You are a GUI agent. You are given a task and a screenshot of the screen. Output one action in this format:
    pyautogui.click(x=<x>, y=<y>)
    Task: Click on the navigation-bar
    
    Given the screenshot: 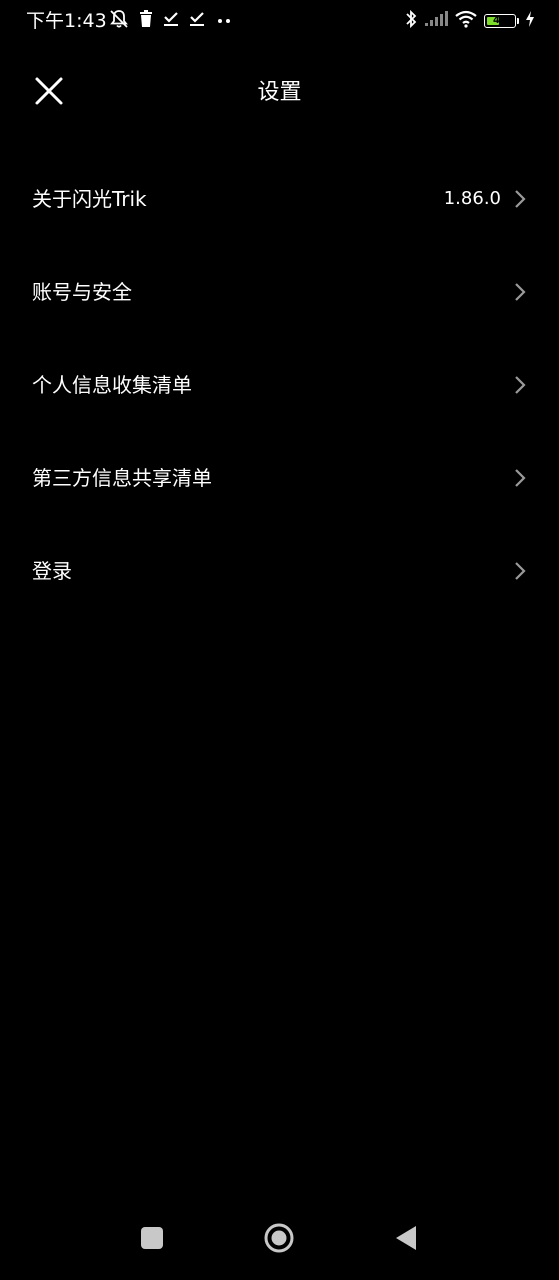 What is the action you would take?
    pyautogui.click(x=279, y=1240)
    